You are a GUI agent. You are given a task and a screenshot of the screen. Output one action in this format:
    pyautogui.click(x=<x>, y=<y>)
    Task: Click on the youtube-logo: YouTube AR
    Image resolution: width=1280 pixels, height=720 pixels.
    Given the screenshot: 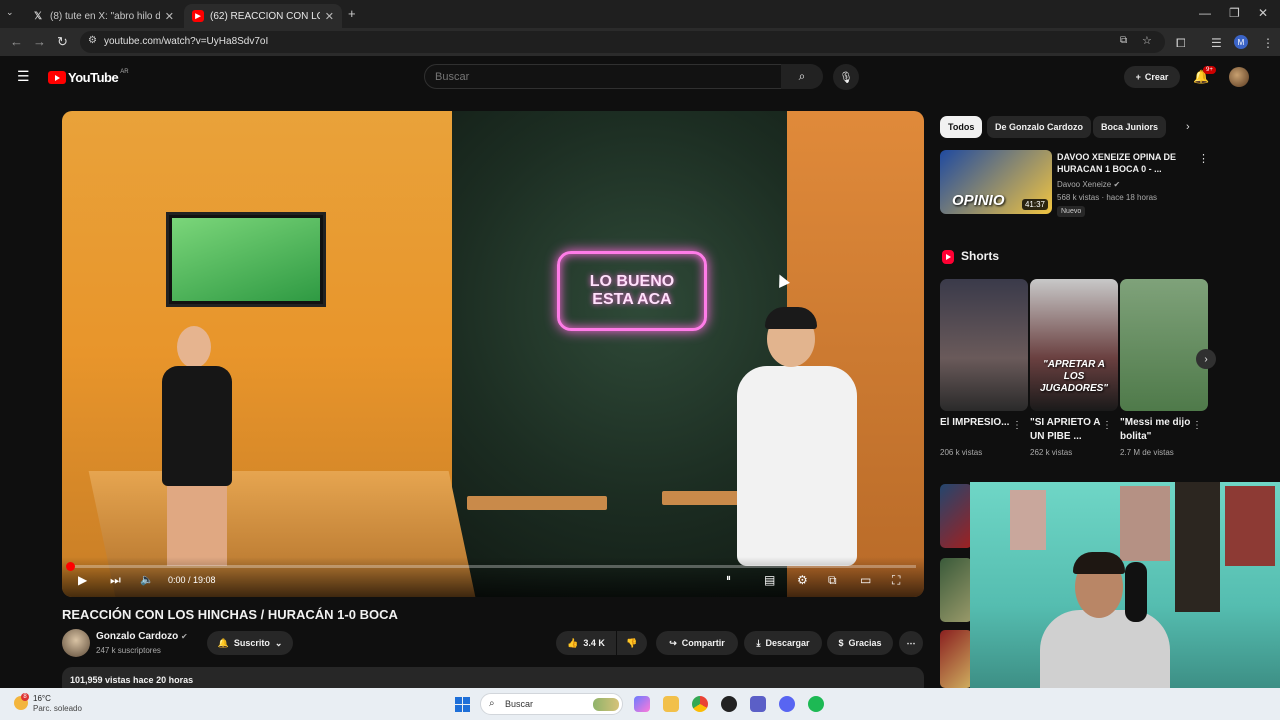 What is the action you would take?
    pyautogui.click(x=88, y=76)
    